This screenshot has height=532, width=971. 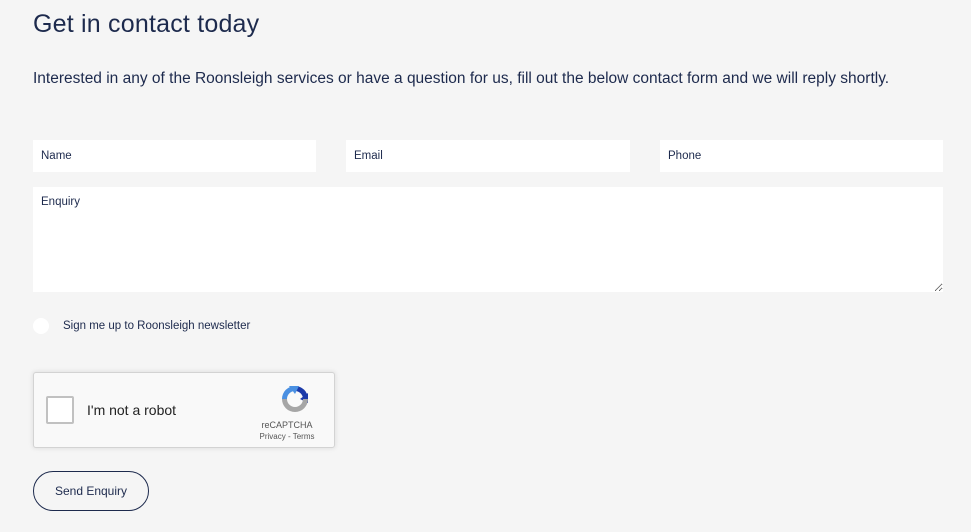 What do you see at coordinates (287, 425) in the screenshot?
I see `recaptcha-brand: reCAPTCHA` at bounding box center [287, 425].